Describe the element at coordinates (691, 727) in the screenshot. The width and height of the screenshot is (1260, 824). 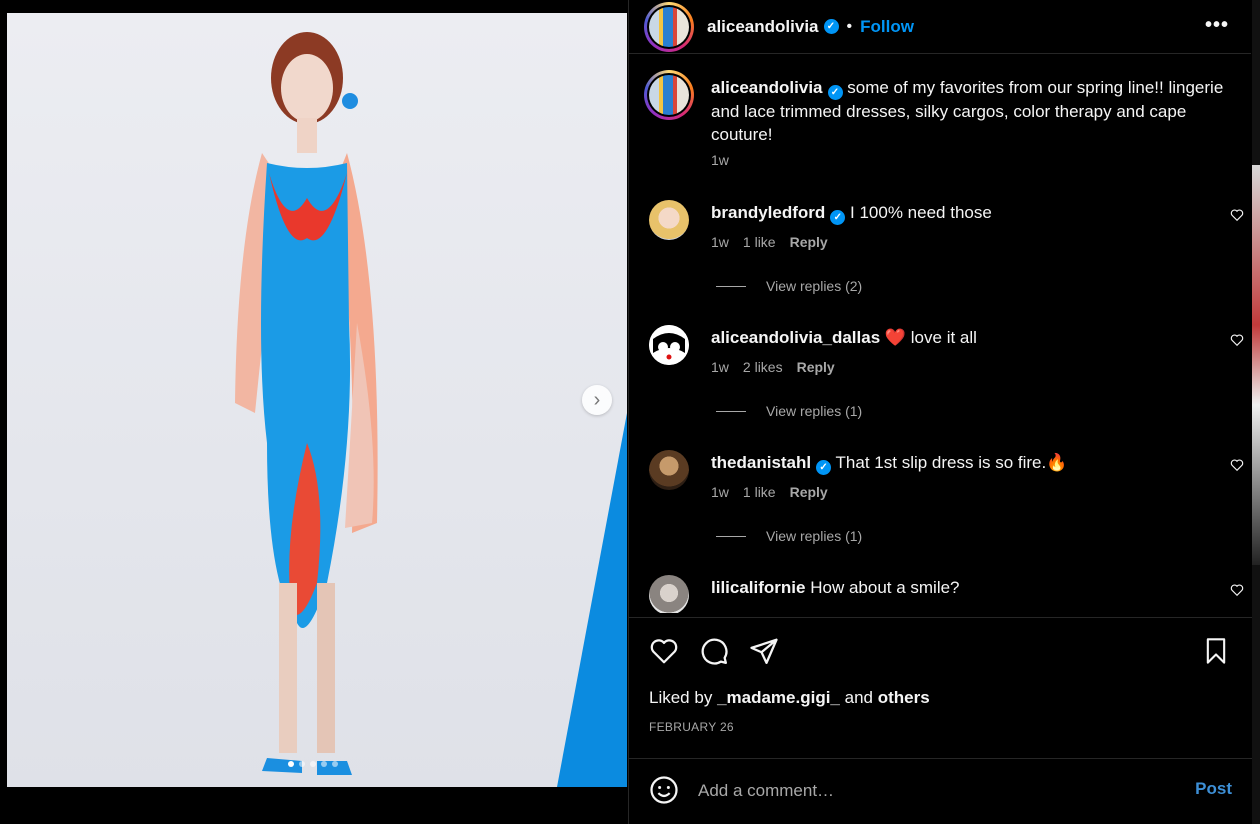
I see `post-date: FEBRUARY 26` at that location.